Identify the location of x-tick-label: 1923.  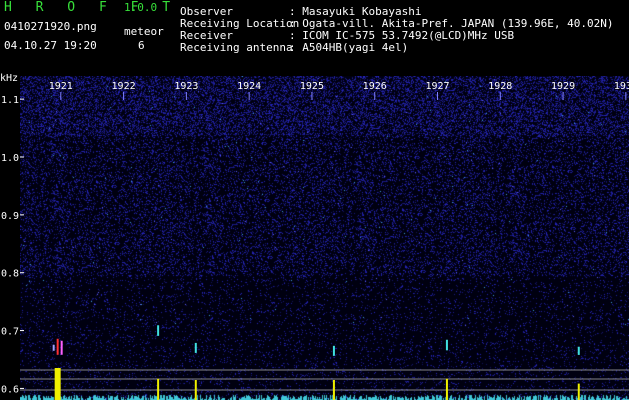
(186, 86).